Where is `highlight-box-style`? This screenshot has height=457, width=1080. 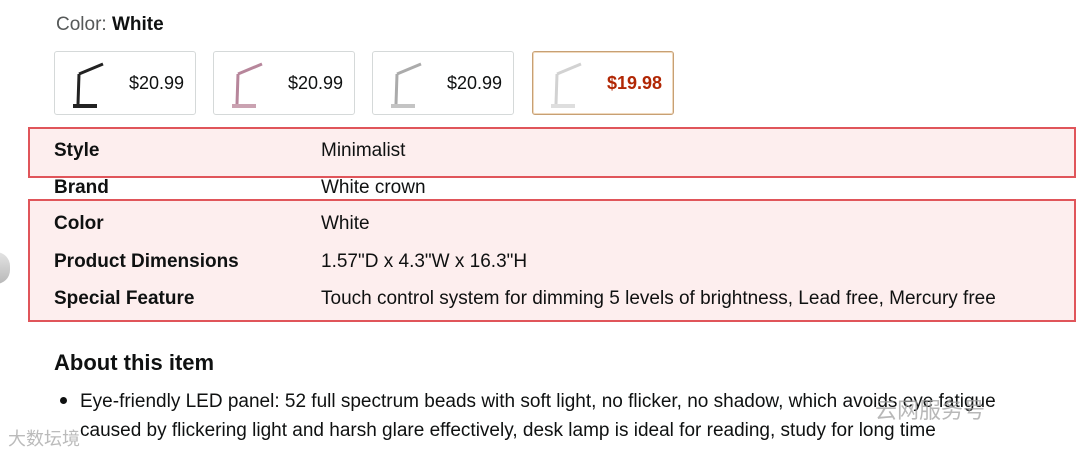 highlight-box-style is located at coordinates (552, 152).